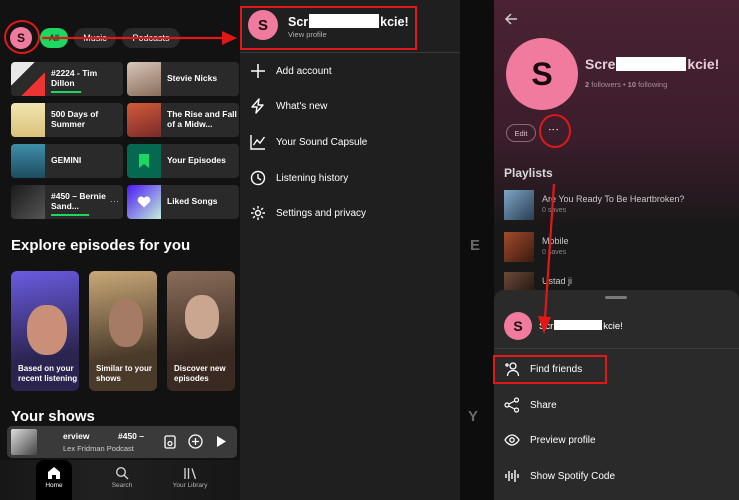 Image resolution: width=739 pixels, height=500 pixels. I want to click on play-icon, so click(221, 441).